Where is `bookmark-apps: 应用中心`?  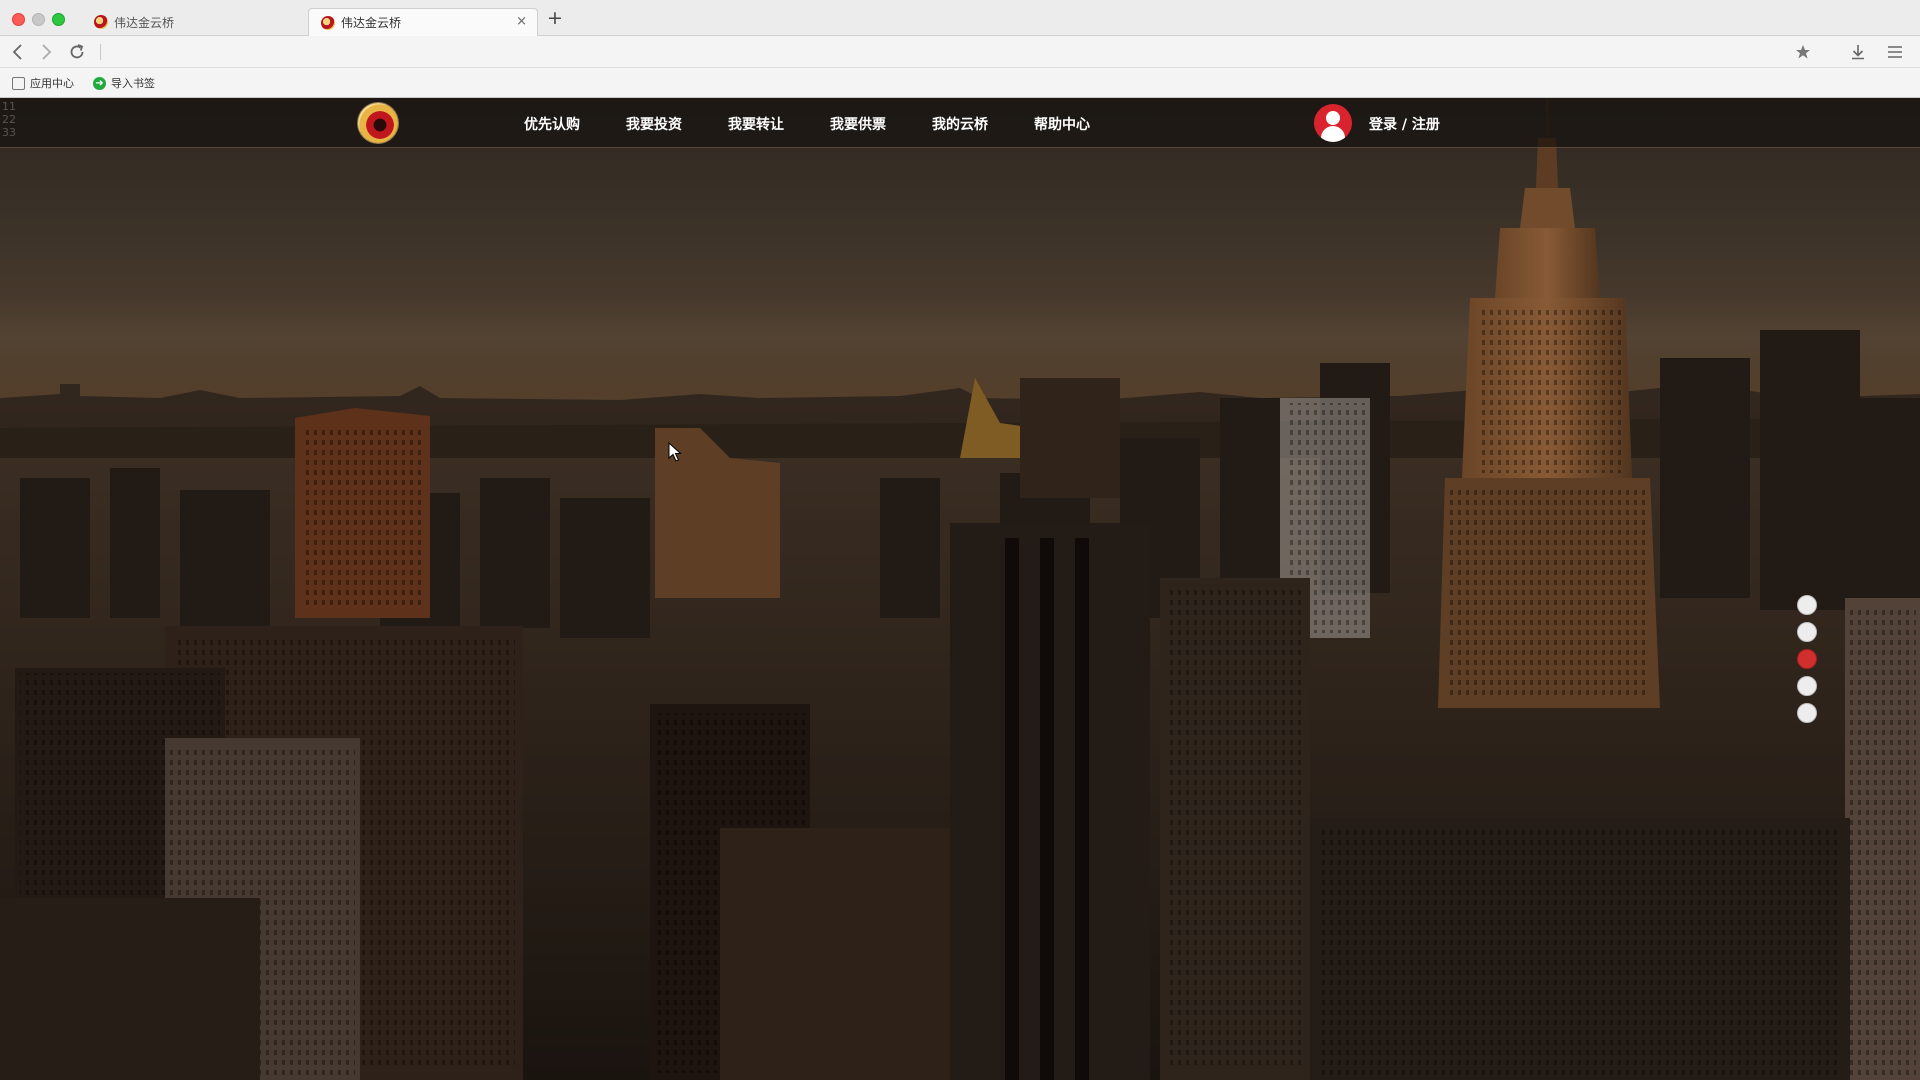
bookmark-apps: 应用中心 is located at coordinates (43, 83).